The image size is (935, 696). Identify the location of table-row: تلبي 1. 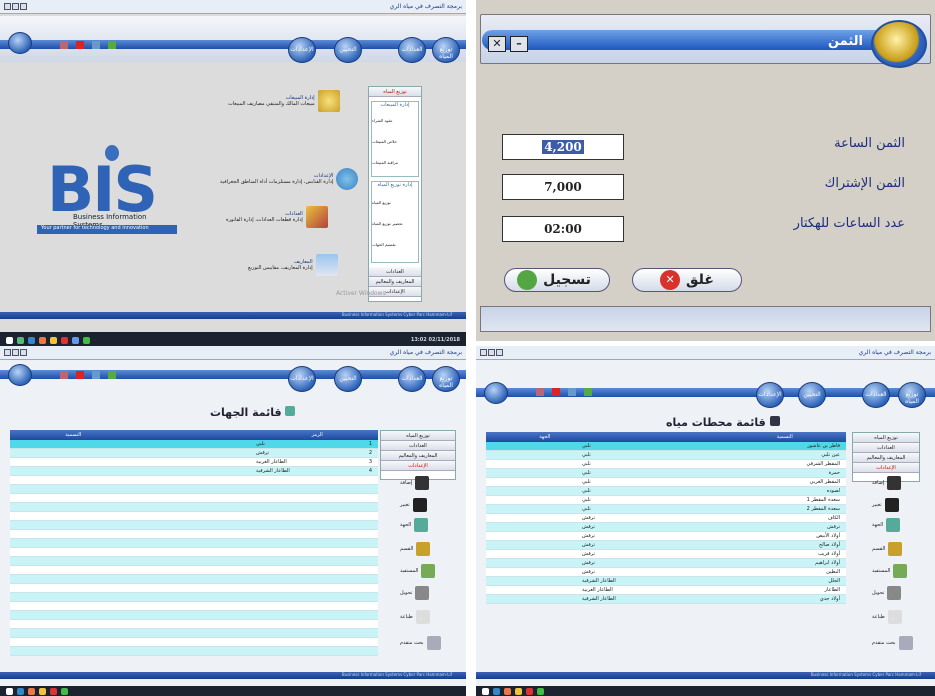
(194, 444).